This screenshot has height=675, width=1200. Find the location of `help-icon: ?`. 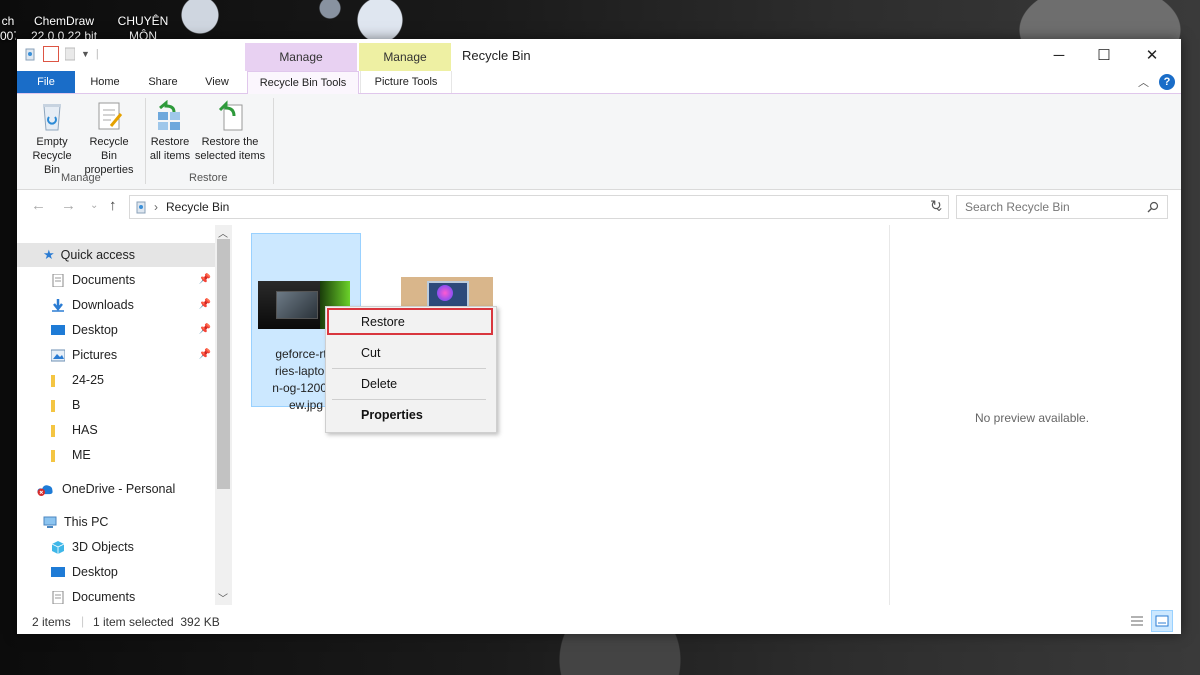

help-icon: ? is located at coordinates (1167, 82).